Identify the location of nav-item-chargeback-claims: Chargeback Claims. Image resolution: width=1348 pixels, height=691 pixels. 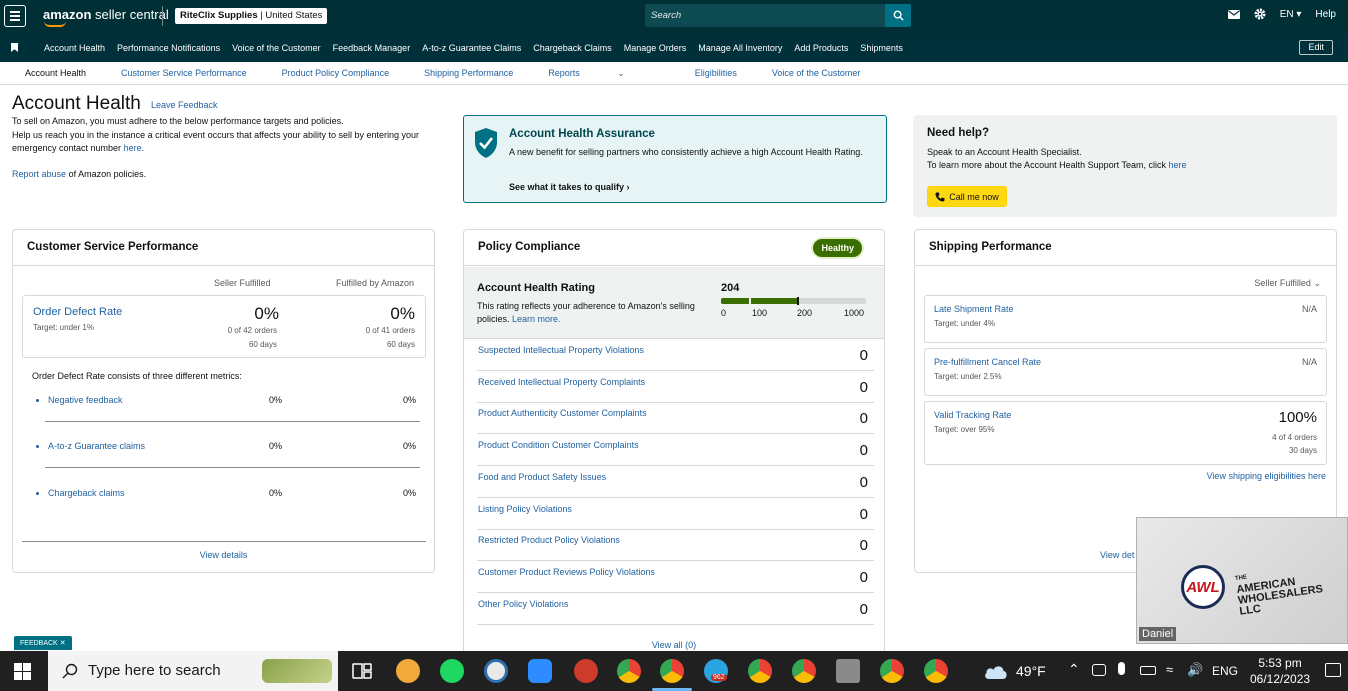
(572, 48).